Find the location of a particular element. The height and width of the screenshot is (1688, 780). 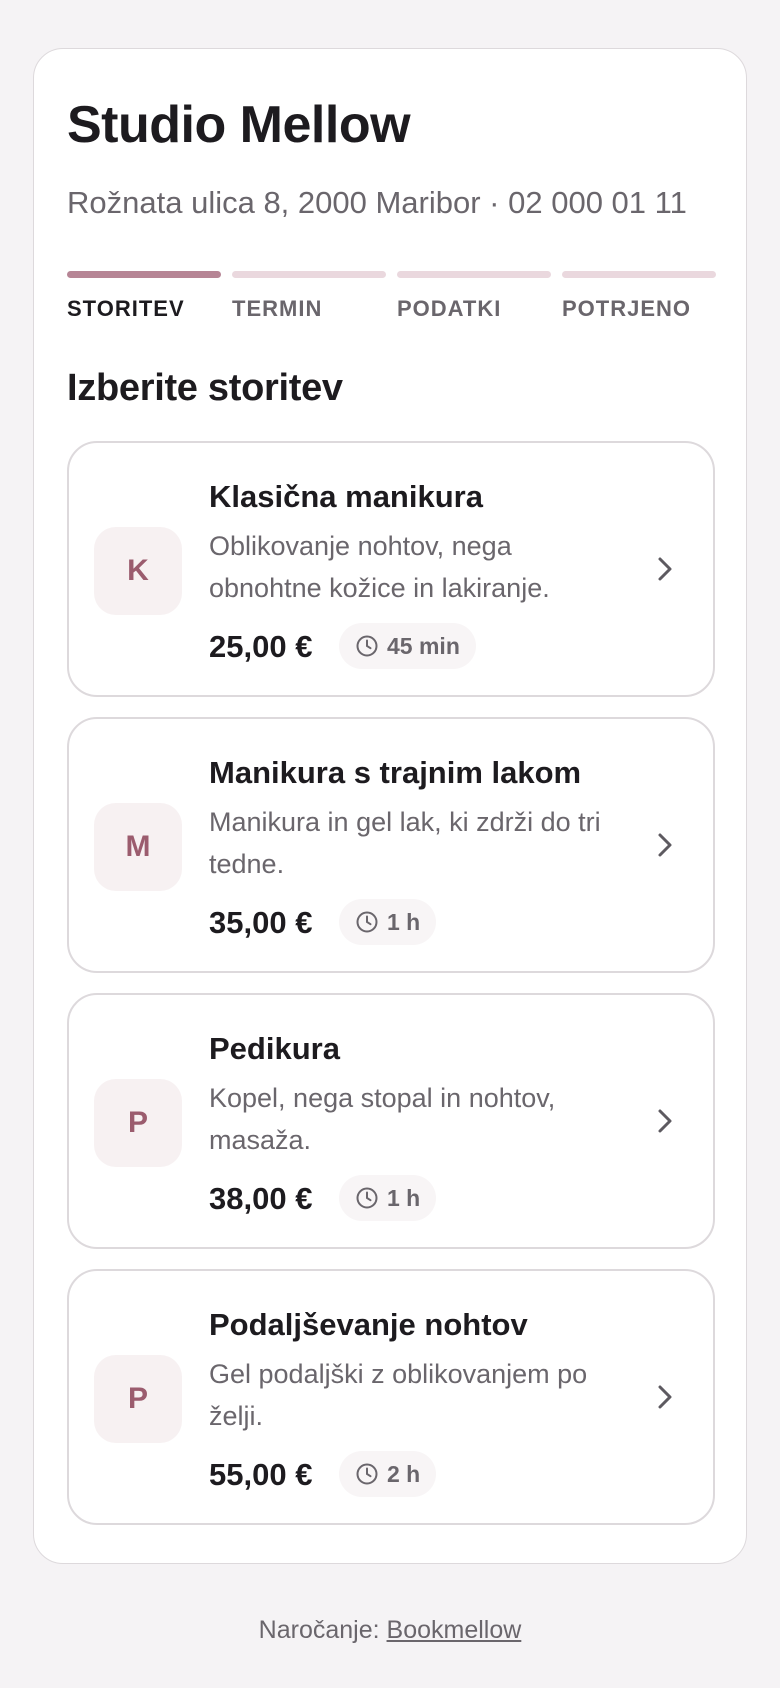

service-duration: 45 min is located at coordinates (423, 645).